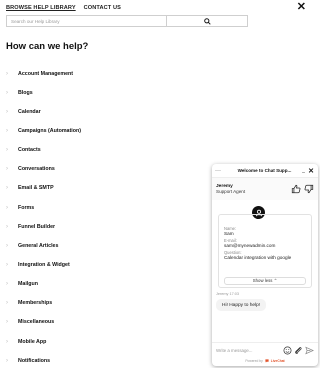 The height and width of the screenshot is (368, 320). I want to click on livechat-logo-icon, so click(267, 361).